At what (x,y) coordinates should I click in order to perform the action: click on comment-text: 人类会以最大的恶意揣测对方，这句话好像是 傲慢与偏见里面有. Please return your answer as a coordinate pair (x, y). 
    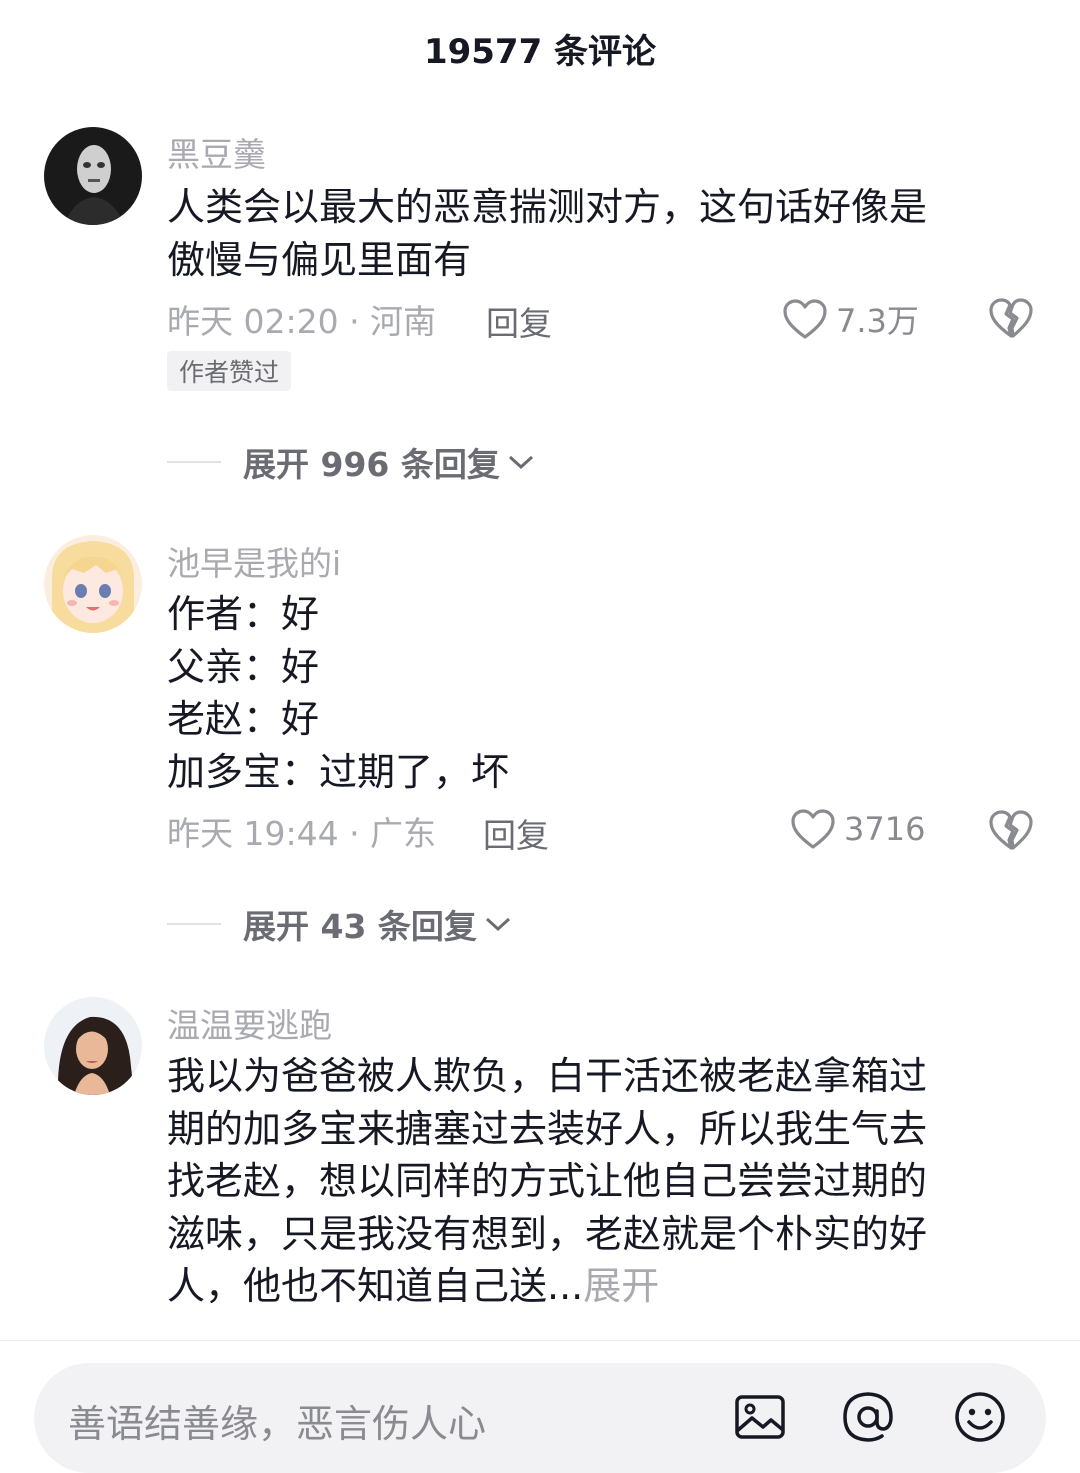
    Looking at the image, I should click on (592, 233).